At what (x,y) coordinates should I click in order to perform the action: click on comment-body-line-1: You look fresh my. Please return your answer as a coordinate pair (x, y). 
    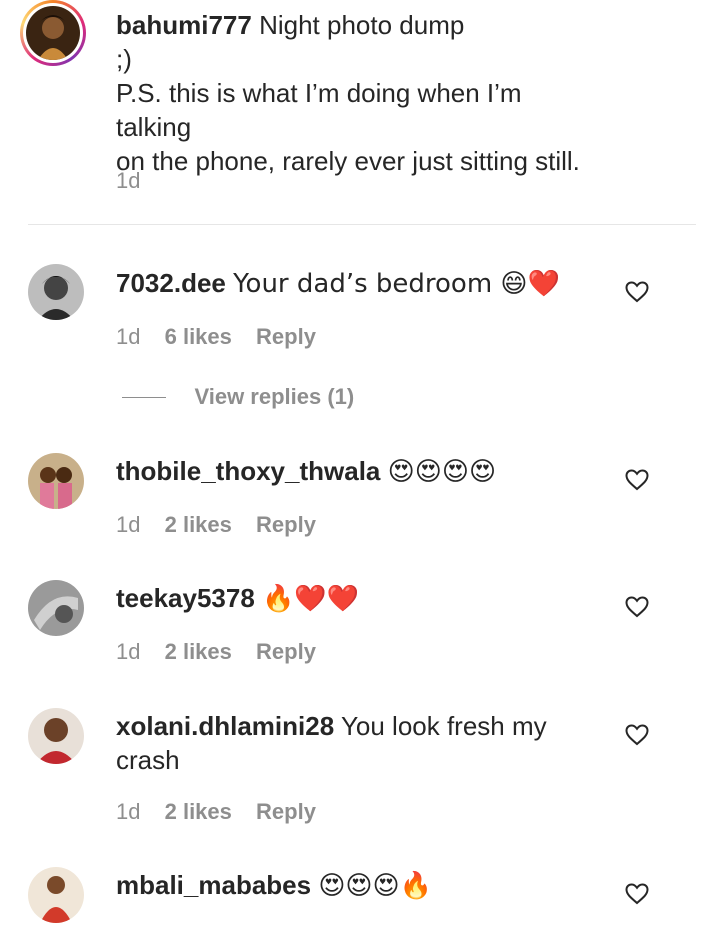
    Looking at the image, I should click on (443, 726).